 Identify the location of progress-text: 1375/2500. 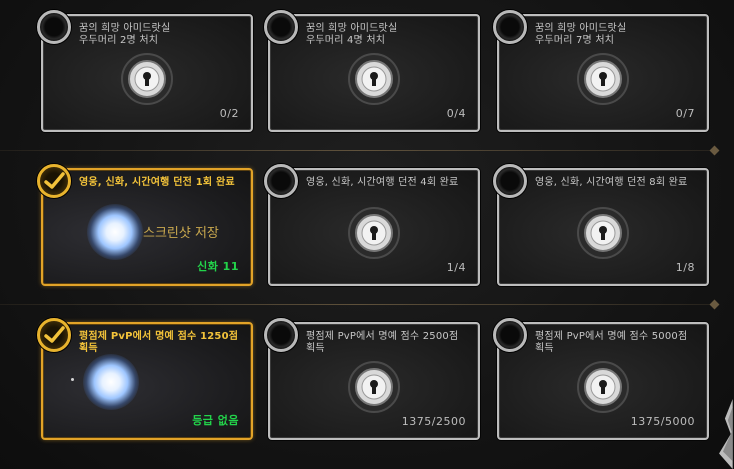
(433, 421).